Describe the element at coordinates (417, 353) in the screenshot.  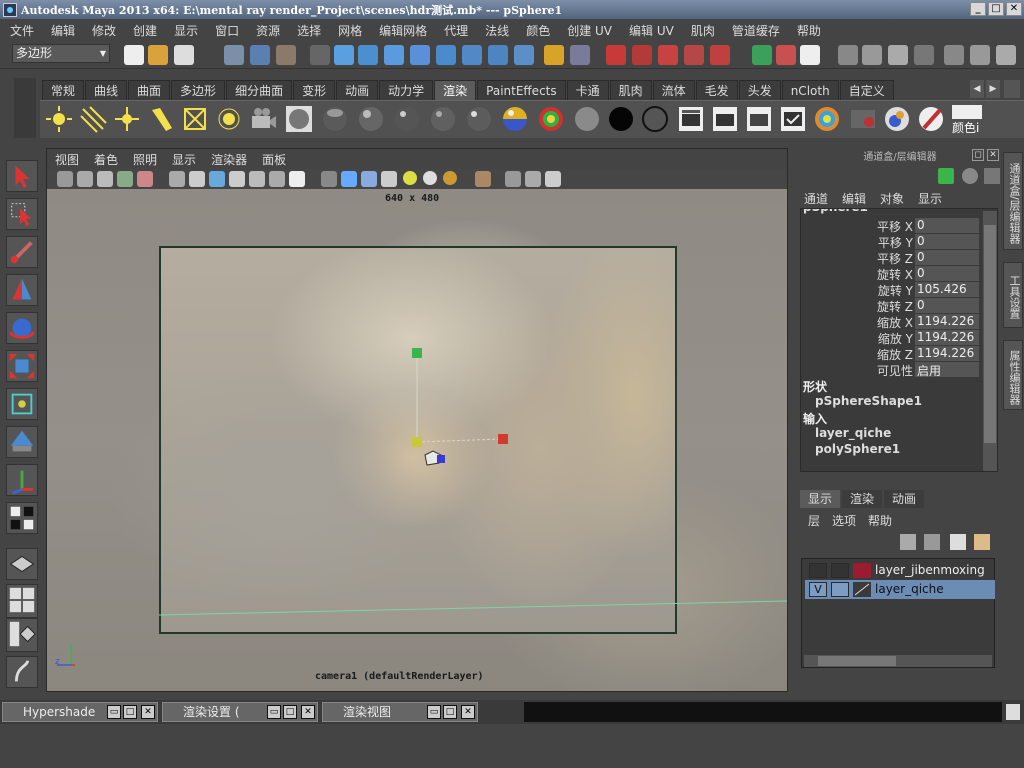
I see `manip-y-handle` at that location.